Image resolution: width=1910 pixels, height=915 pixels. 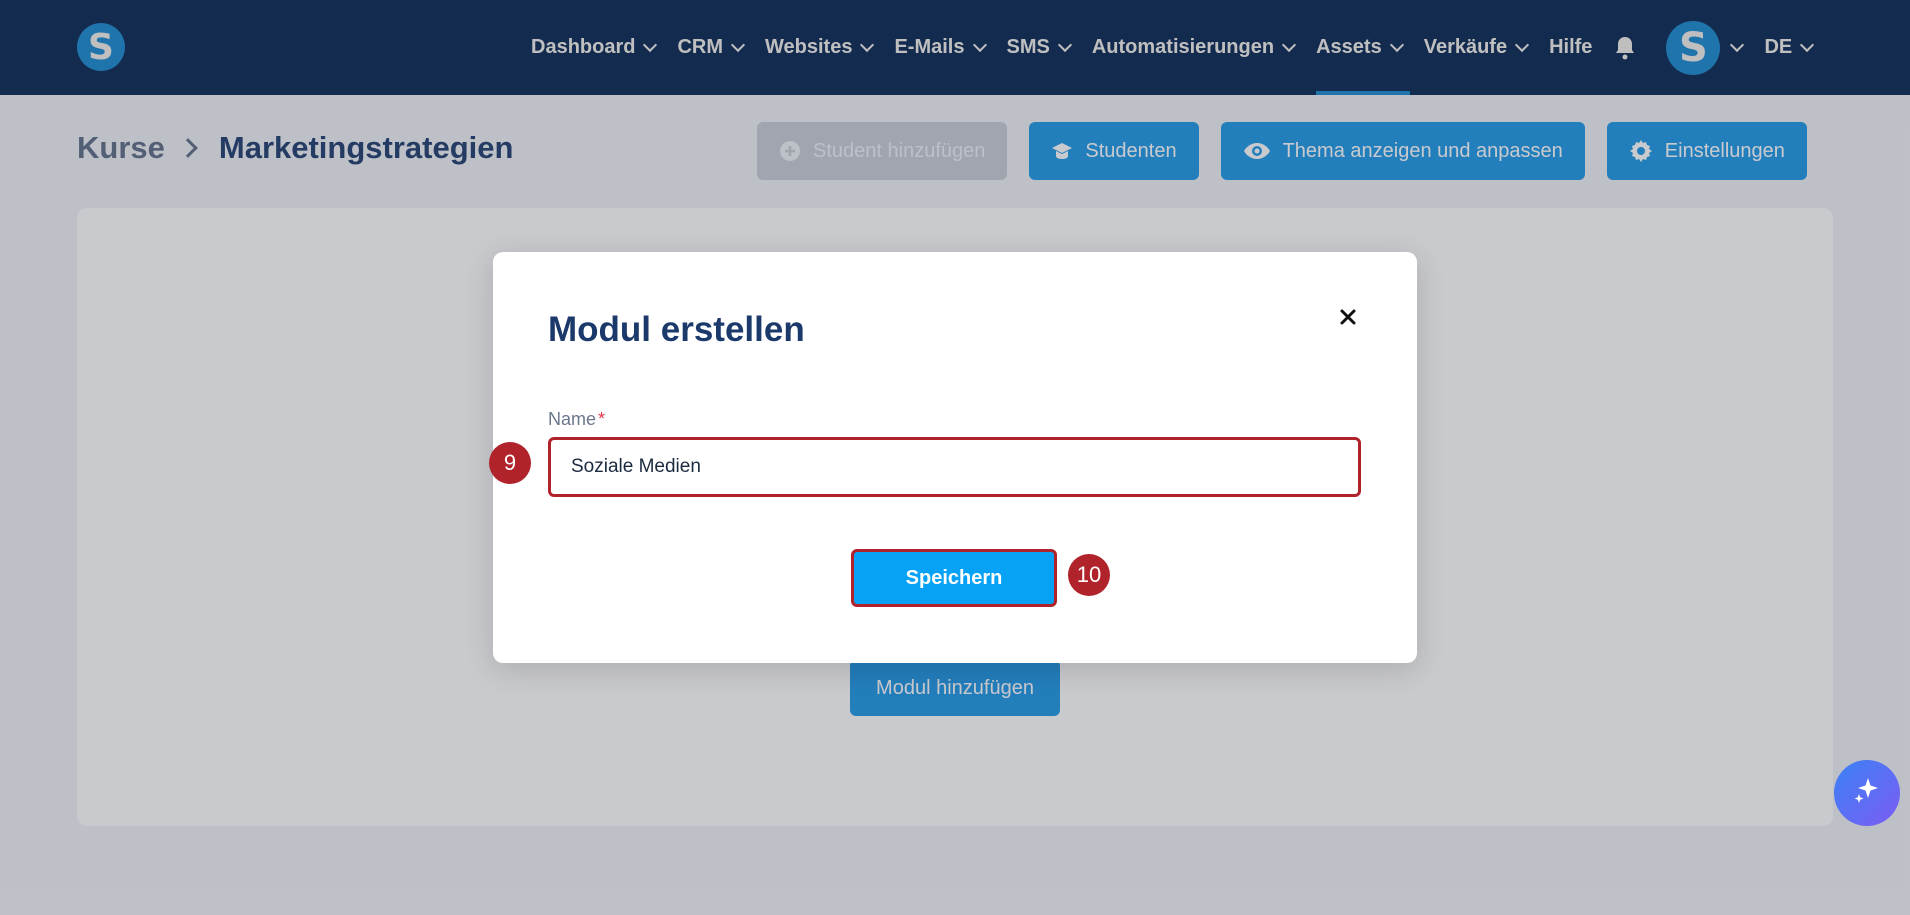 I want to click on nav-backdrop, so click(x=955, y=47).